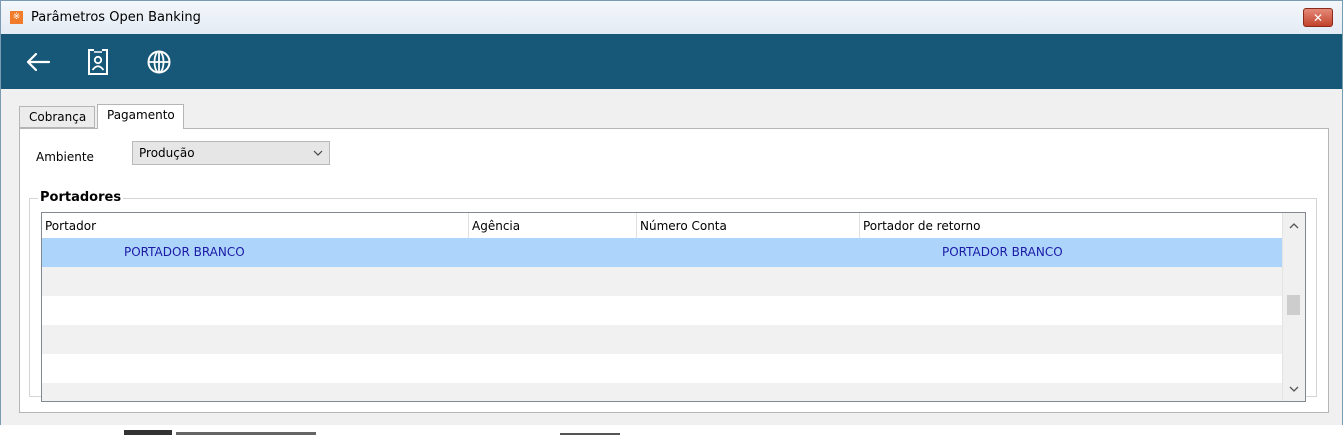 The image size is (1343, 435). I want to click on column-header-agencia: Agência, so click(553, 225).